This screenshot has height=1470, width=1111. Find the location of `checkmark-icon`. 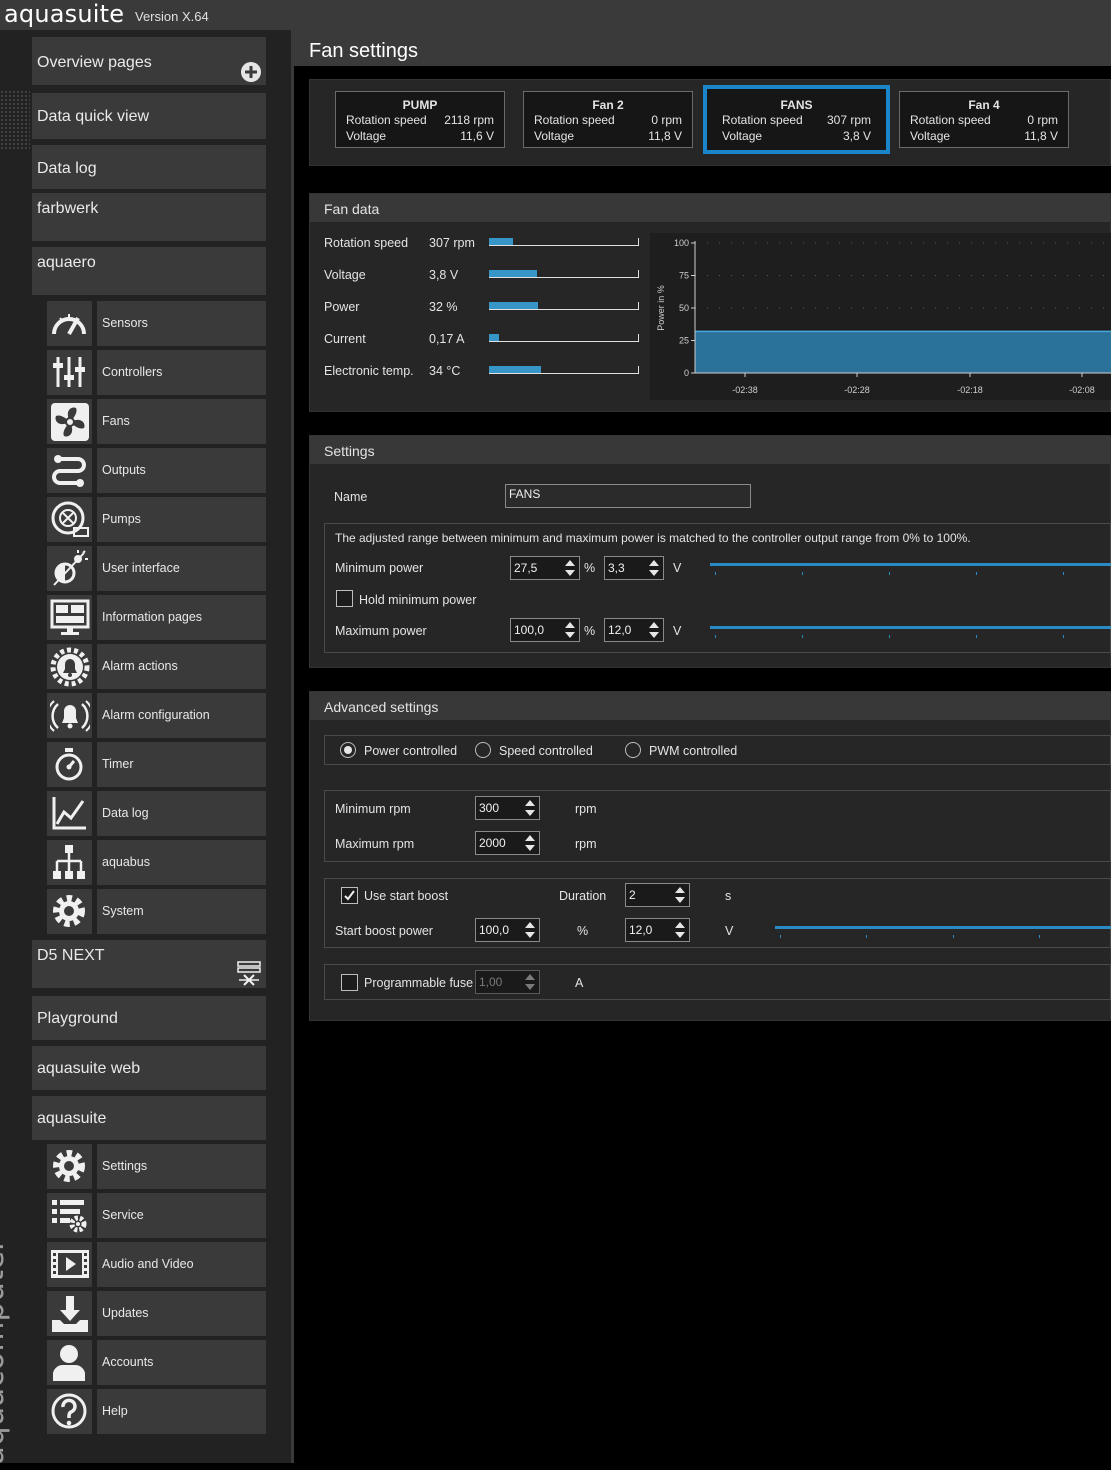

checkmark-icon is located at coordinates (349, 895).